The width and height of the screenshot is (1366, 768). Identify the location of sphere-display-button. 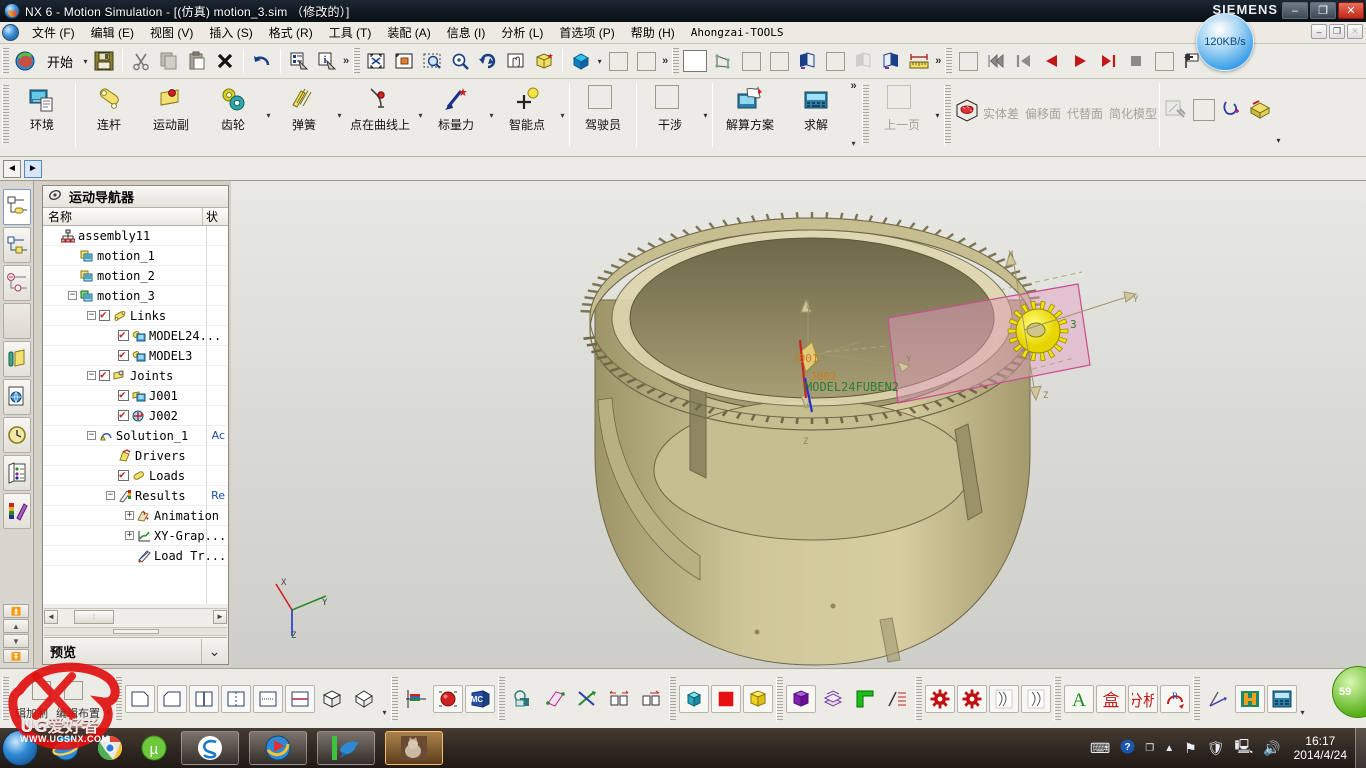
(448, 698).